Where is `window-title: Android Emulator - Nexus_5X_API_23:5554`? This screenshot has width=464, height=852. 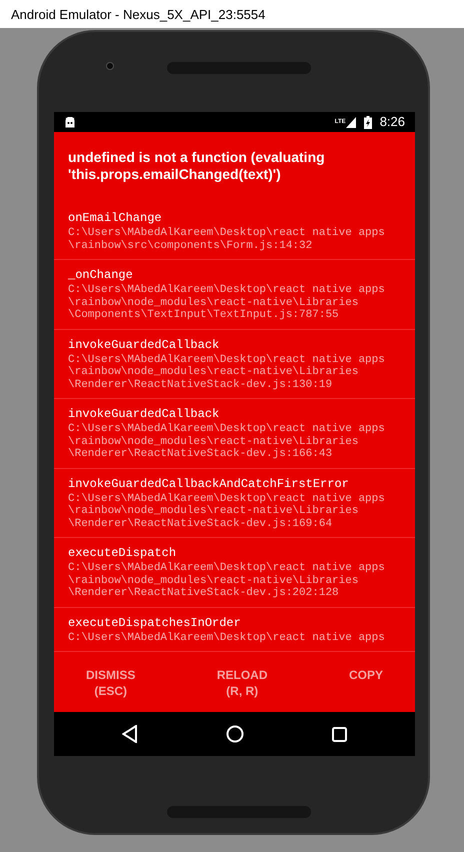 window-title: Android Emulator - Nexus_5X_API_23:5554 is located at coordinates (232, 14).